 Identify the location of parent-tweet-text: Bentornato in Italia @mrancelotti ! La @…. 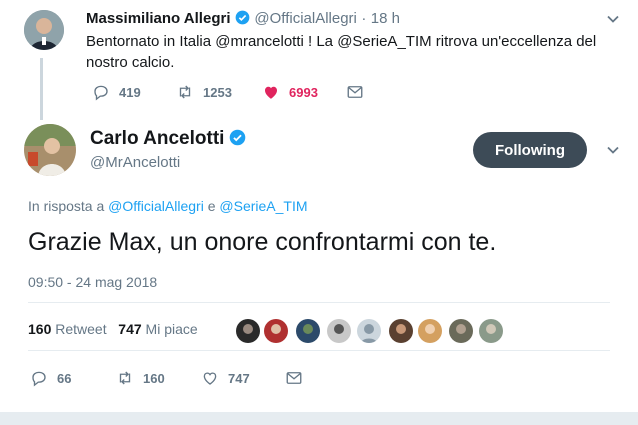
(346, 52).